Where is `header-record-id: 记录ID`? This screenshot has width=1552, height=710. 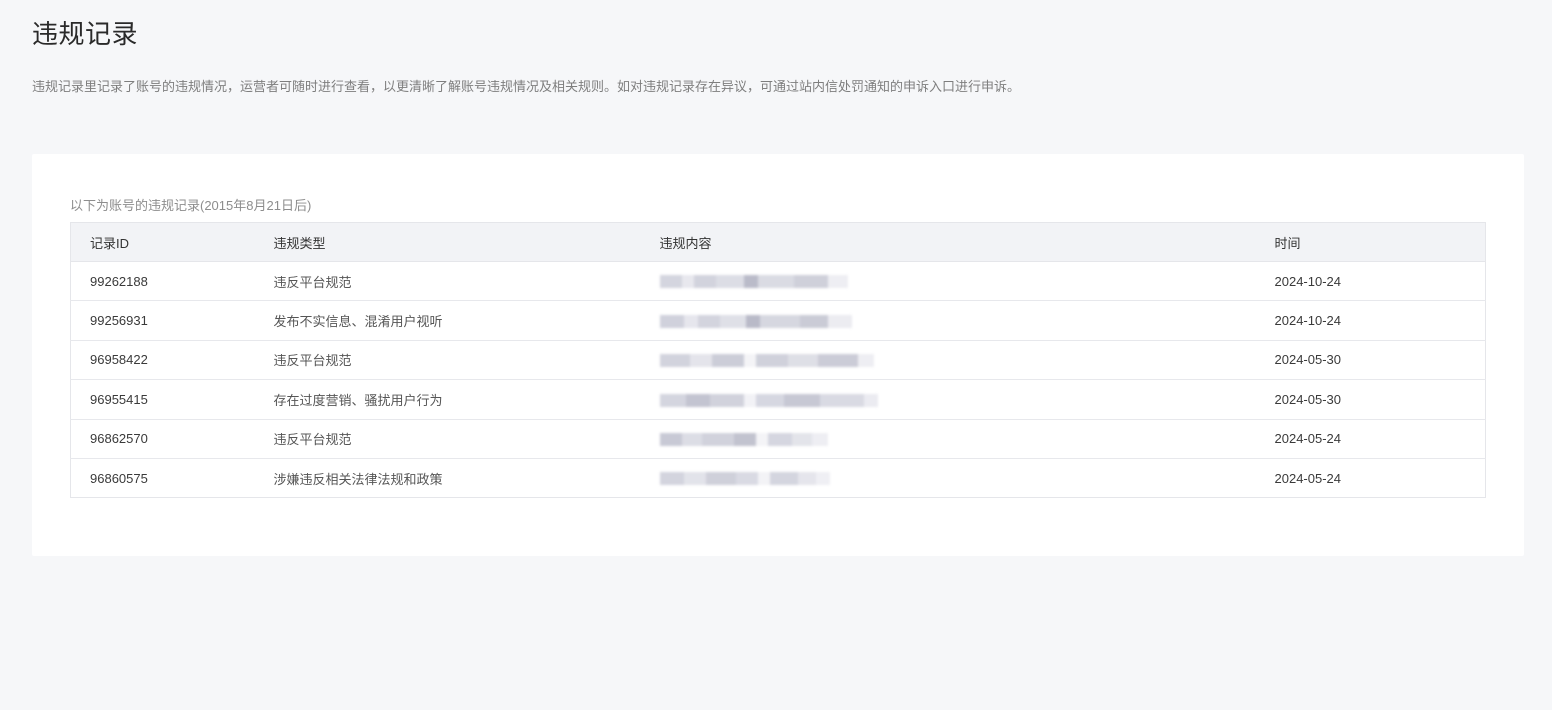 header-record-id: 记录ID is located at coordinates (162, 242).